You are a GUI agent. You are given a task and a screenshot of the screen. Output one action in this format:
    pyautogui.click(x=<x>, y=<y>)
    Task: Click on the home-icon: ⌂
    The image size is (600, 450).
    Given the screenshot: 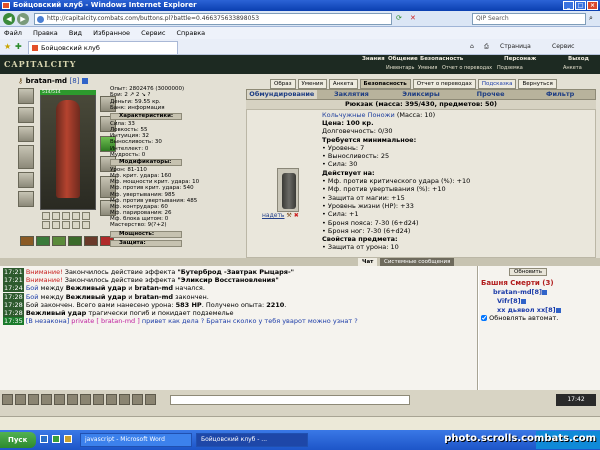 What is the action you would take?
    pyautogui.click(x=472, y=47)
    